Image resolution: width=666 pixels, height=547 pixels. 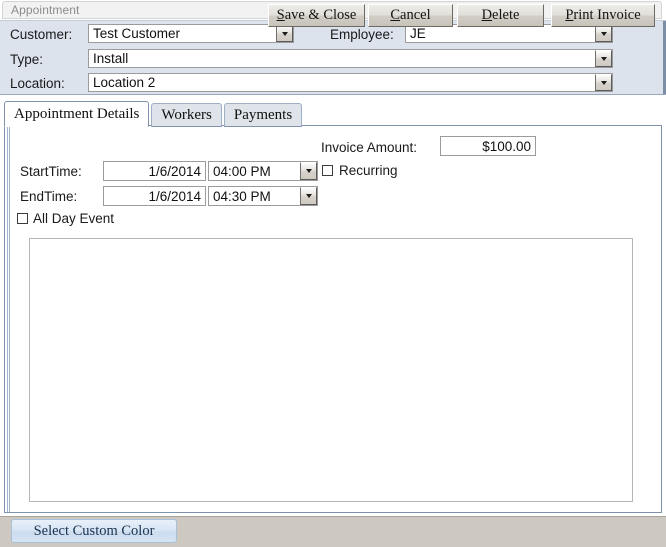 What do you see at coordinates (280, 15) in the screenshot?
I see `save-accel: S` at bounding box center [280, 15].